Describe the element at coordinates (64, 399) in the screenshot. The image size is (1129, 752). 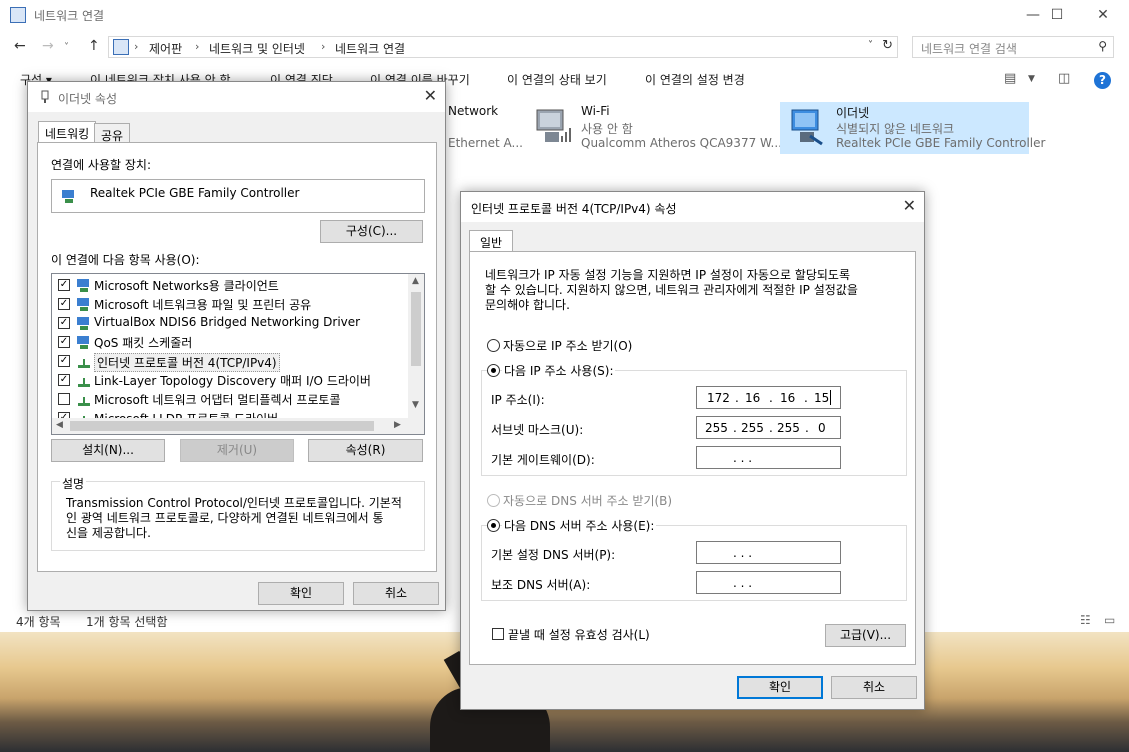
I see `item-checkbox` at that location.